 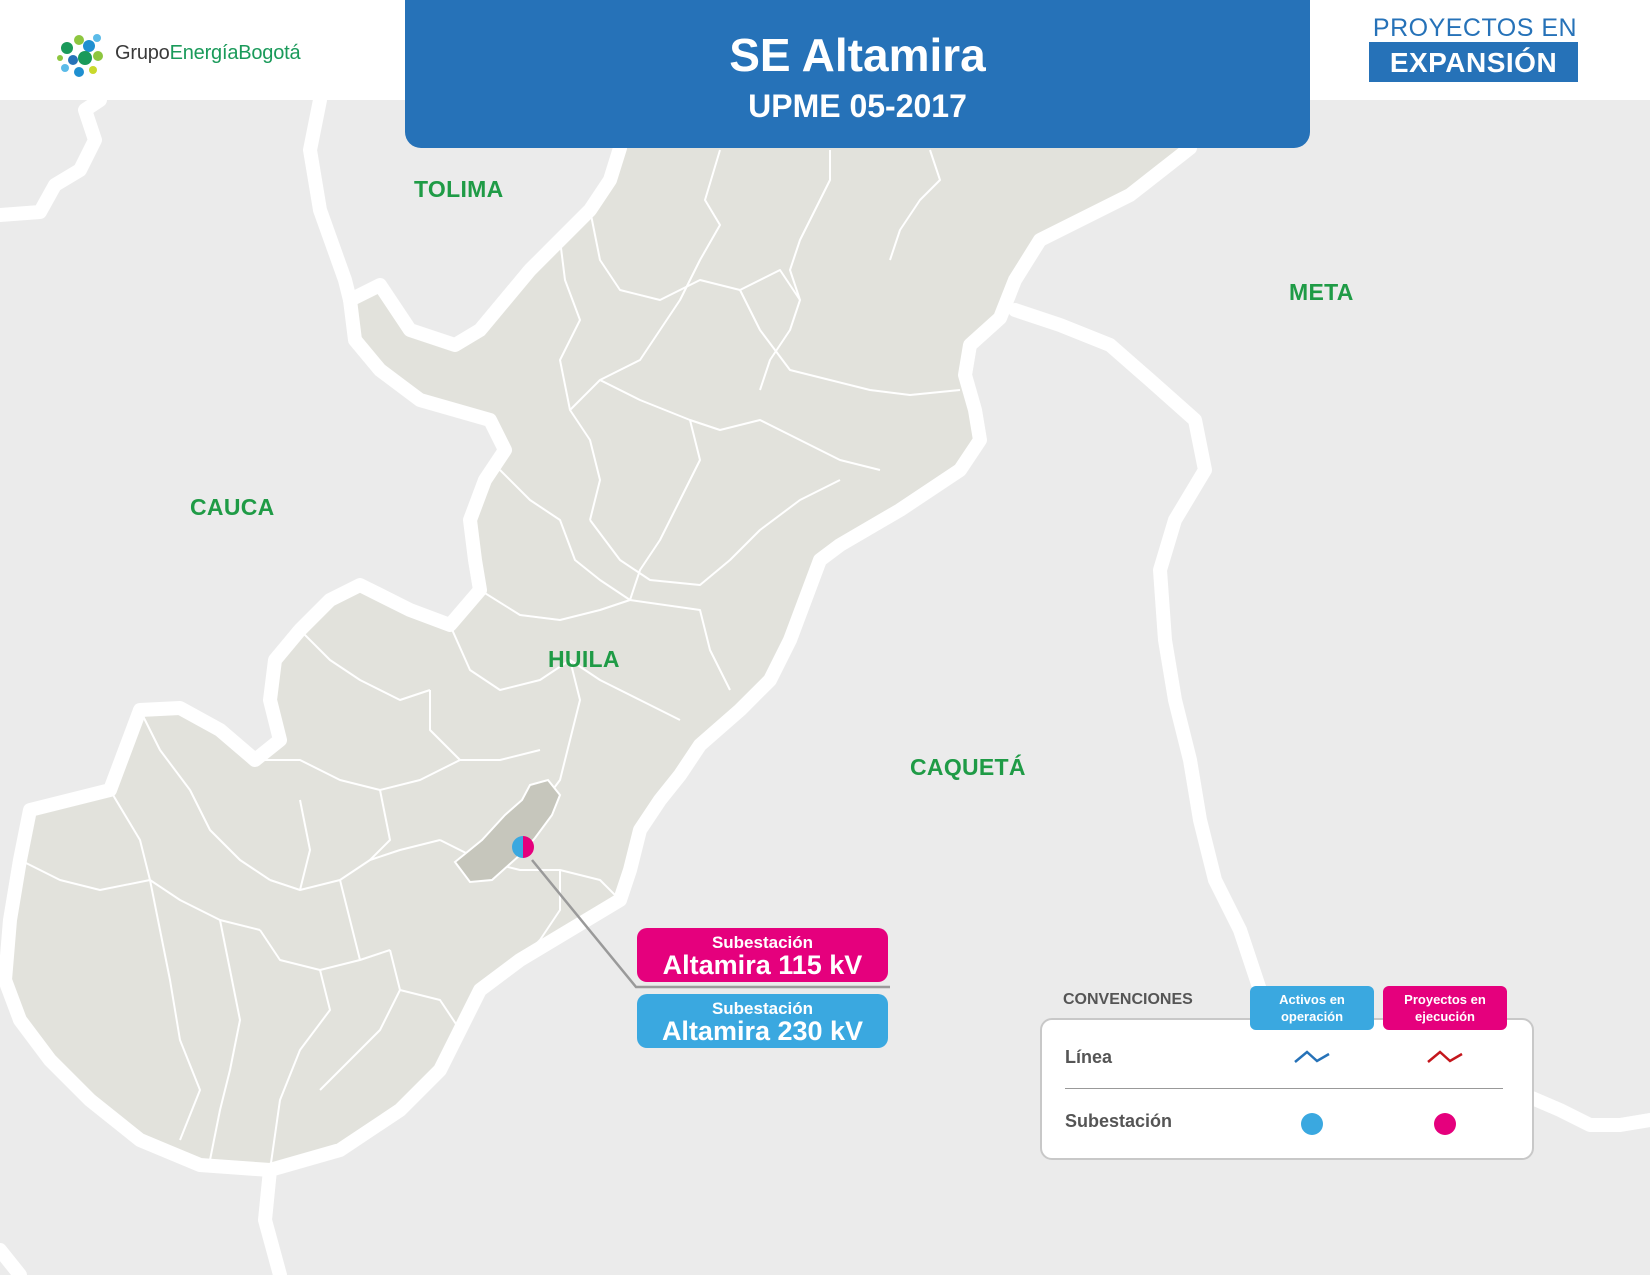 What do you see at coordinates (1475, 28) in the screenshot?
I see `badge-top-text: PROYECTOS EN` at bounding box center [1475, 28].